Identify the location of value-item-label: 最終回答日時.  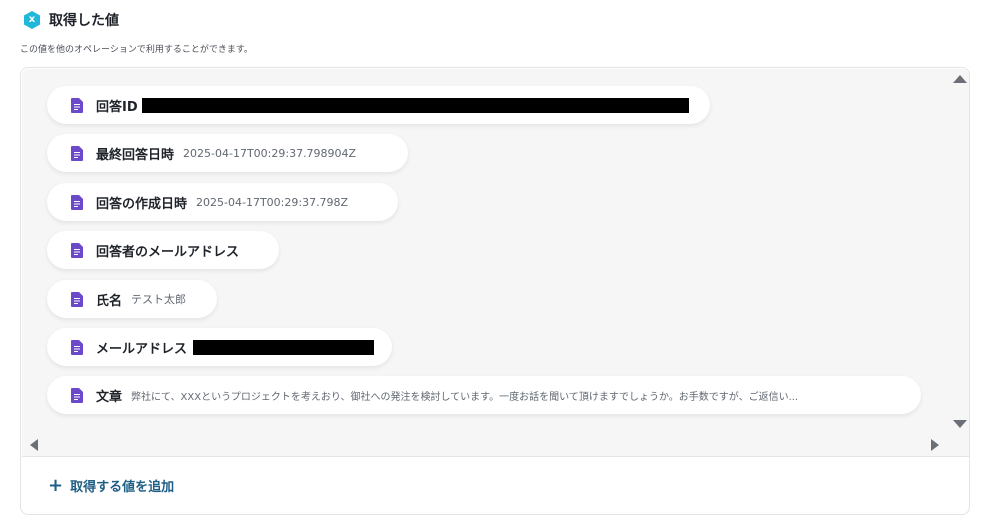
(135, 155).